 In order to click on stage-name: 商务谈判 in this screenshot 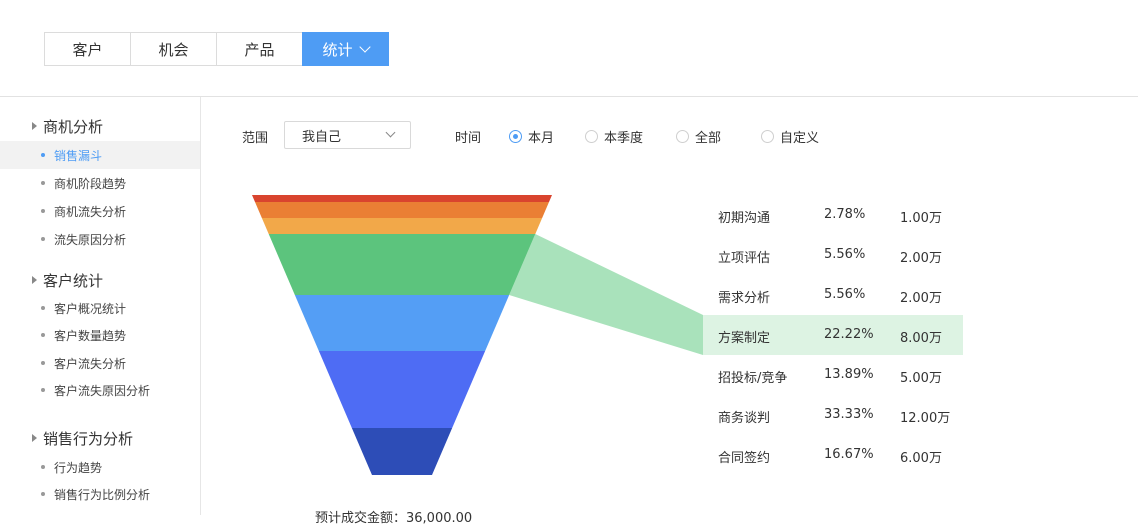, I will do `click(744, 418)`.